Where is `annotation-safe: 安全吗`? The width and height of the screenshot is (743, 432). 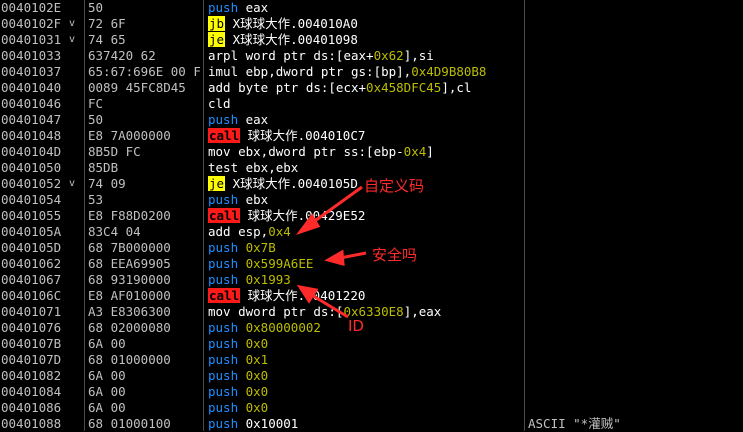
annotation-safe: 安全吗 is located at coordinates (395, 255).